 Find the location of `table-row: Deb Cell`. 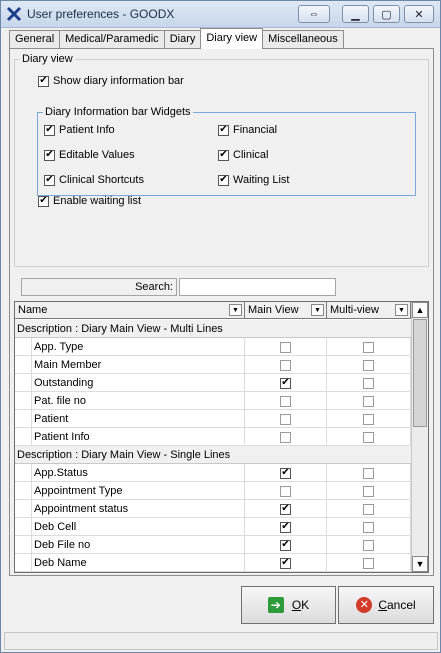

table-row: Deb Cell is located at coordinates (213, 527).